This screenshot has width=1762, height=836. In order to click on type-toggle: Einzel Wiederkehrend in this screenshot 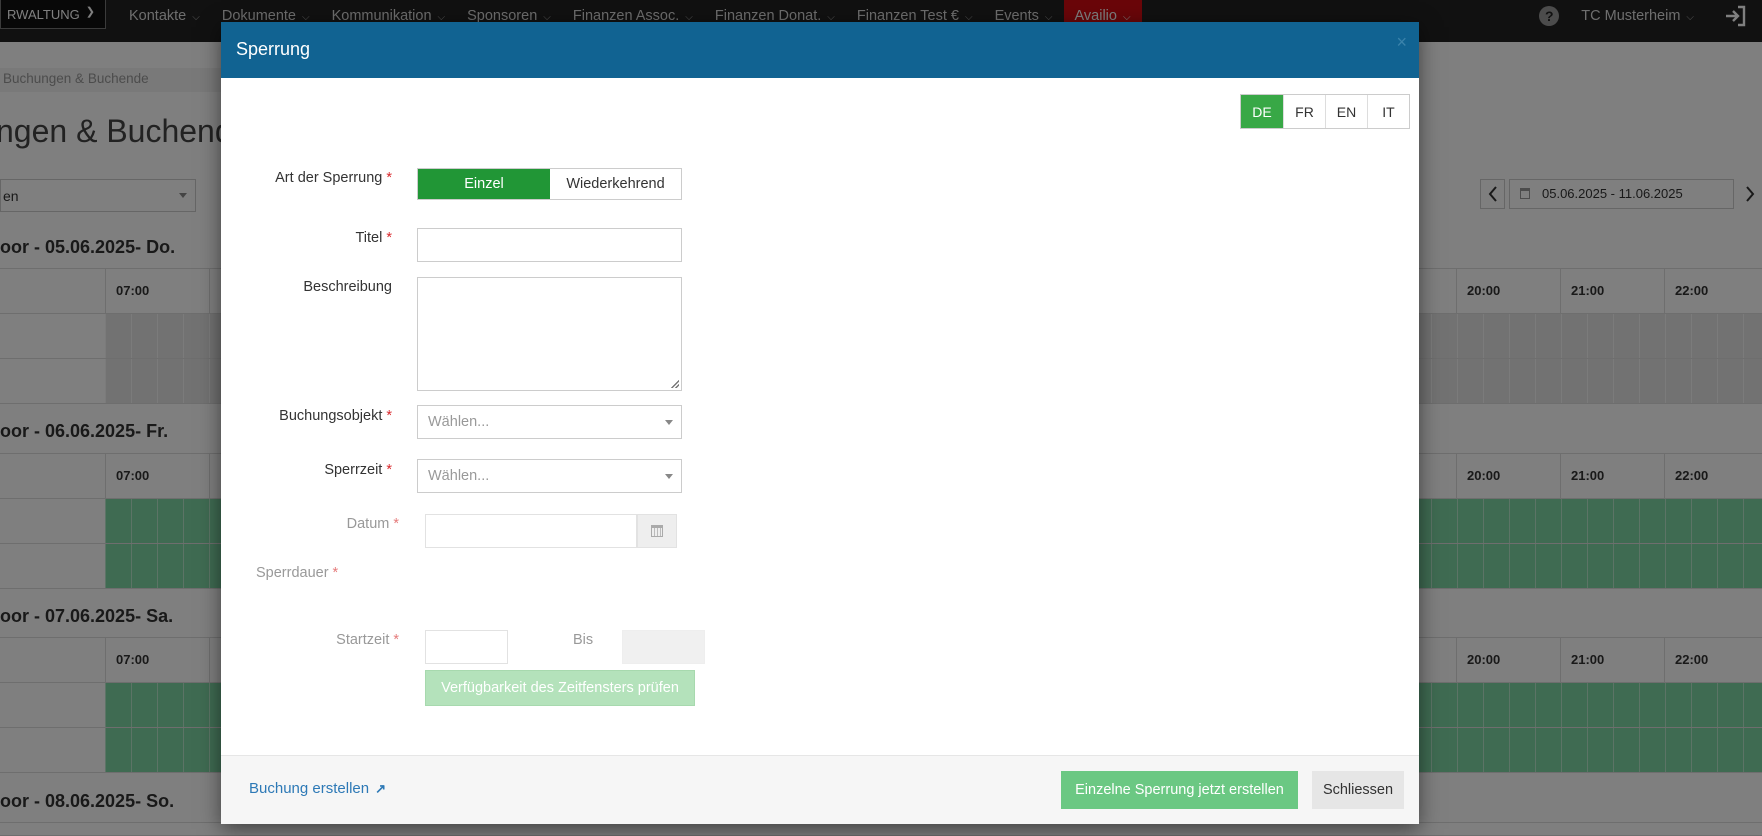, I will do `click(549, 184)`.